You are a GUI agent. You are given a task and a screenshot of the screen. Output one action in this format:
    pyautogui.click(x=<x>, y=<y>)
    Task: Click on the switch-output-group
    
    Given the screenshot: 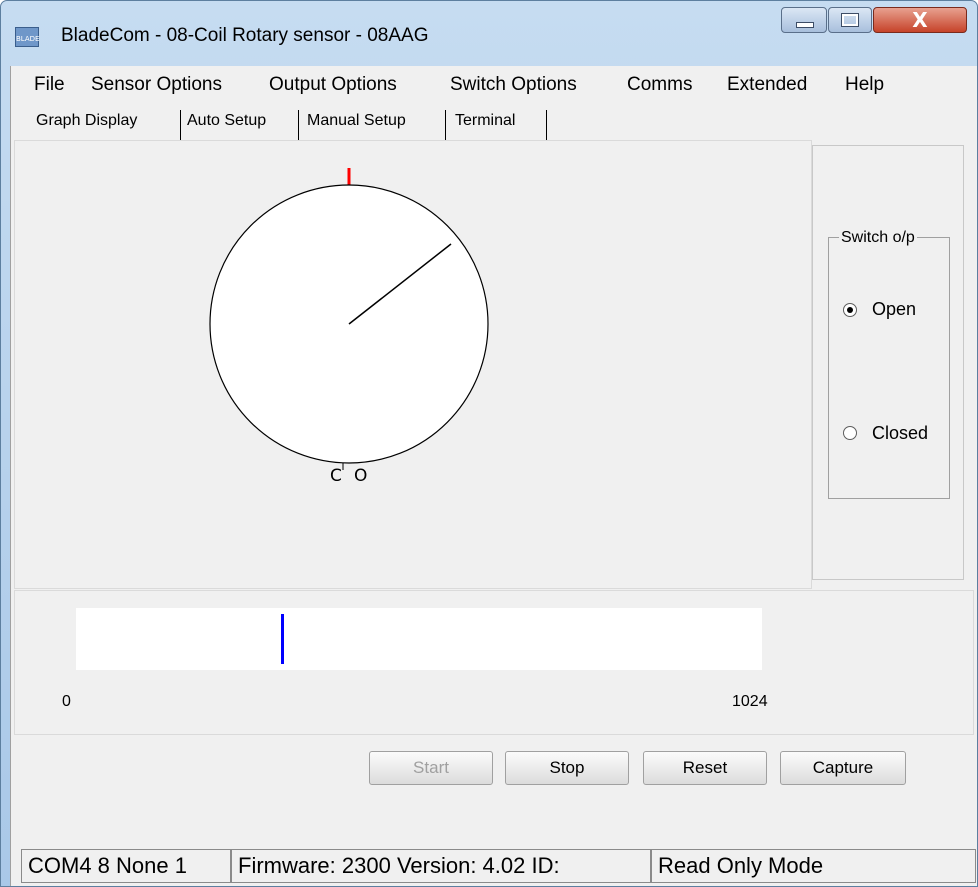 What is the action you would take?
    pyautogui.click(x=889, y=368)
    